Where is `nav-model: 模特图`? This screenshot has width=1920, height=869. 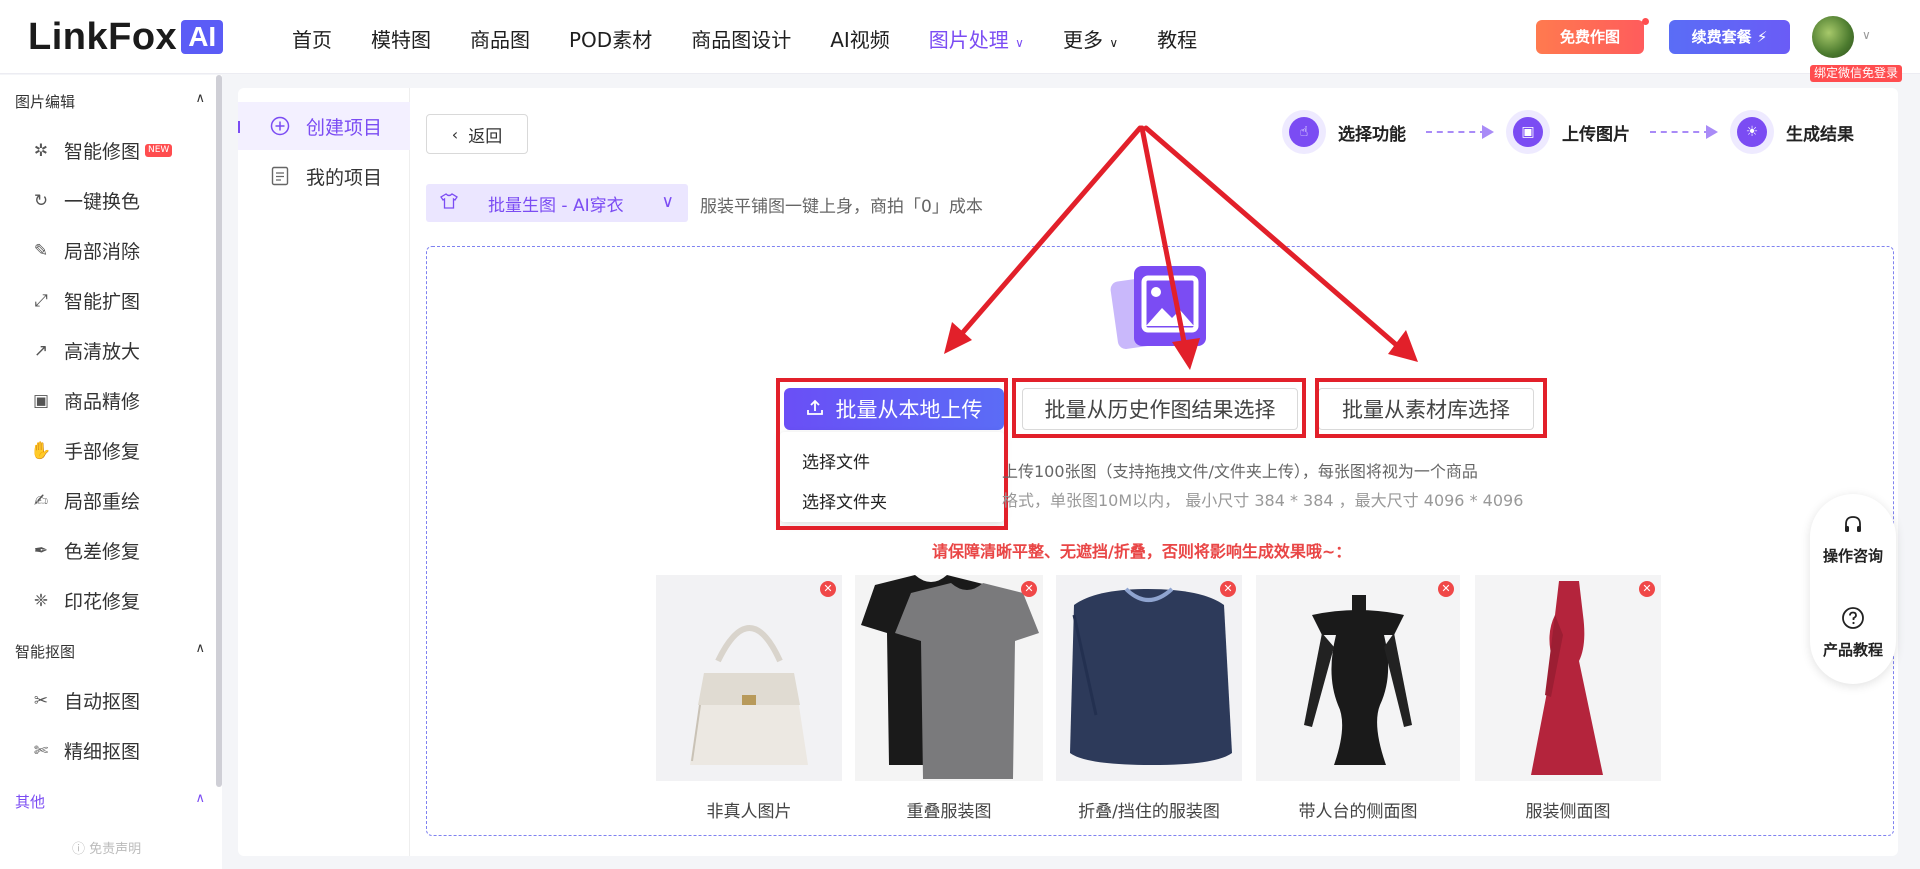
nav-model: 模特图 is located at coordinates (401, 38).